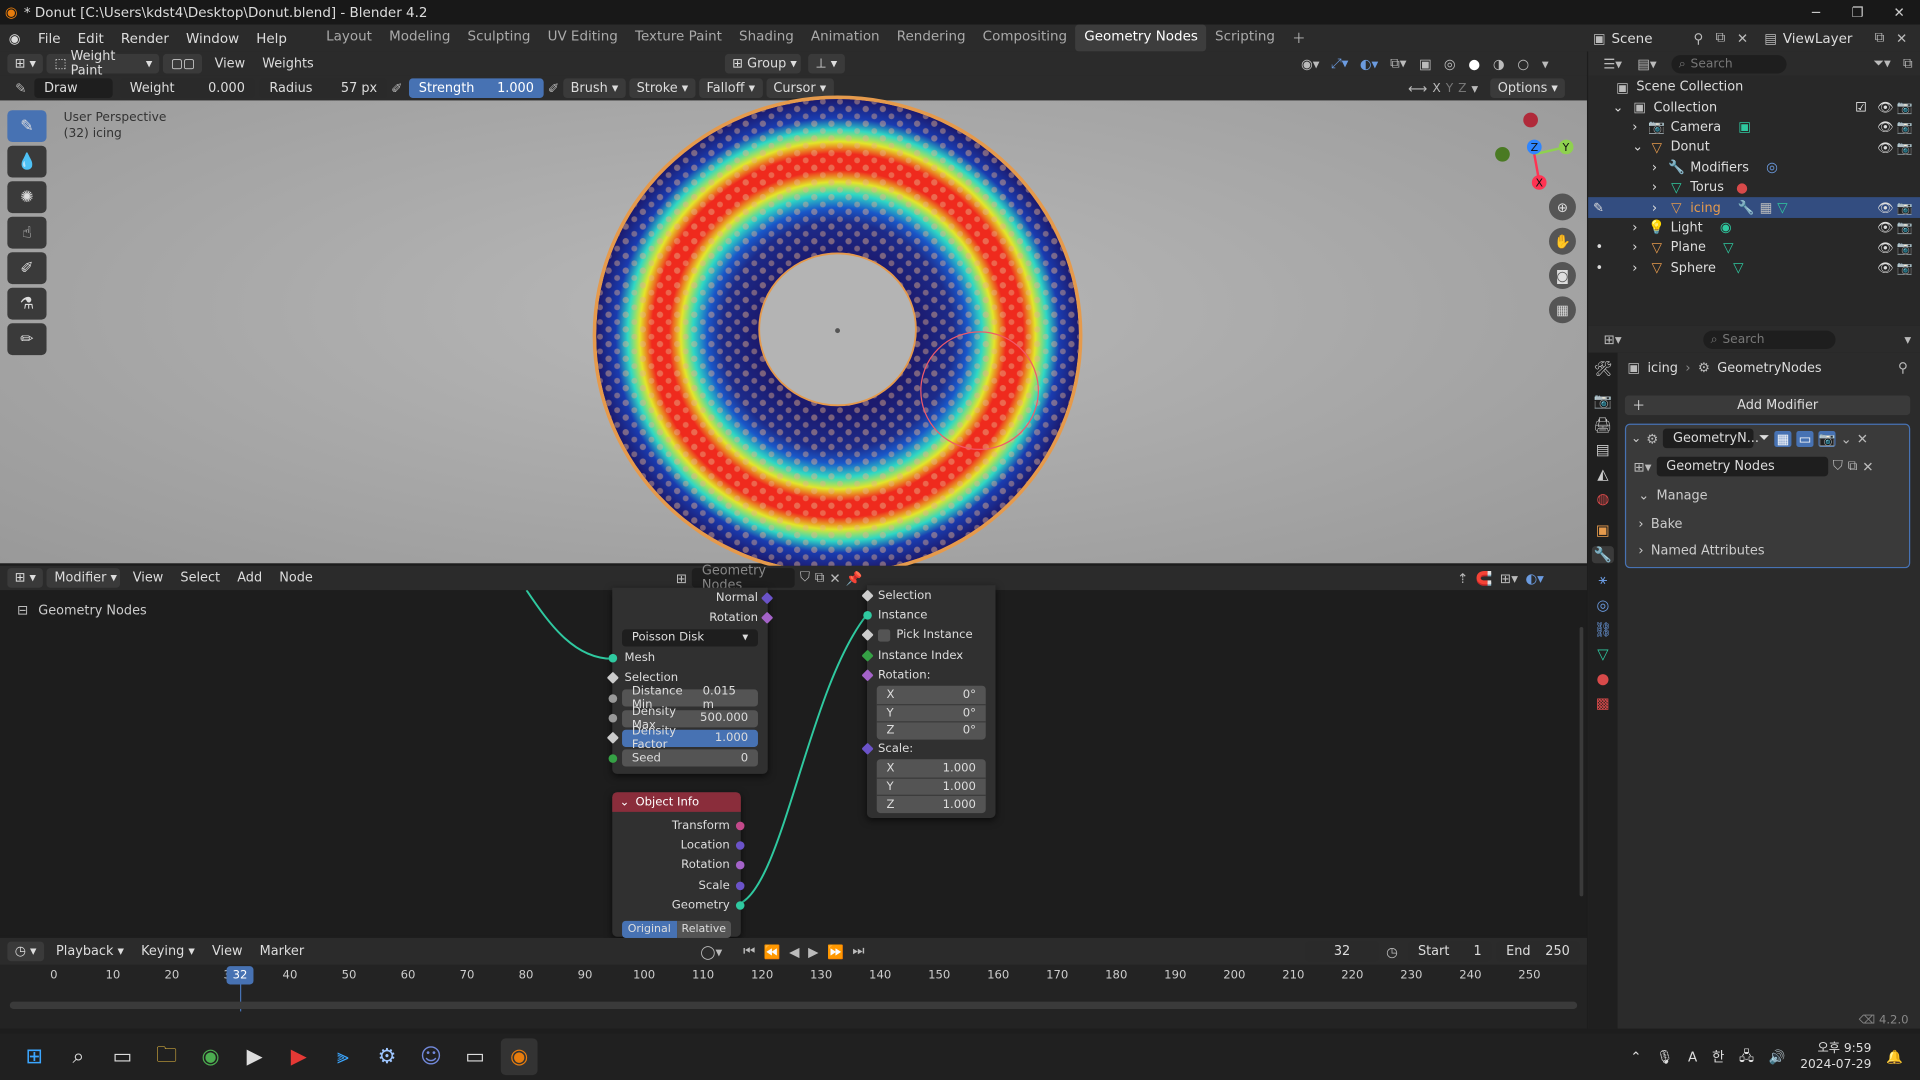  I want to click on tab-animation: Animation, so click(845, 37).